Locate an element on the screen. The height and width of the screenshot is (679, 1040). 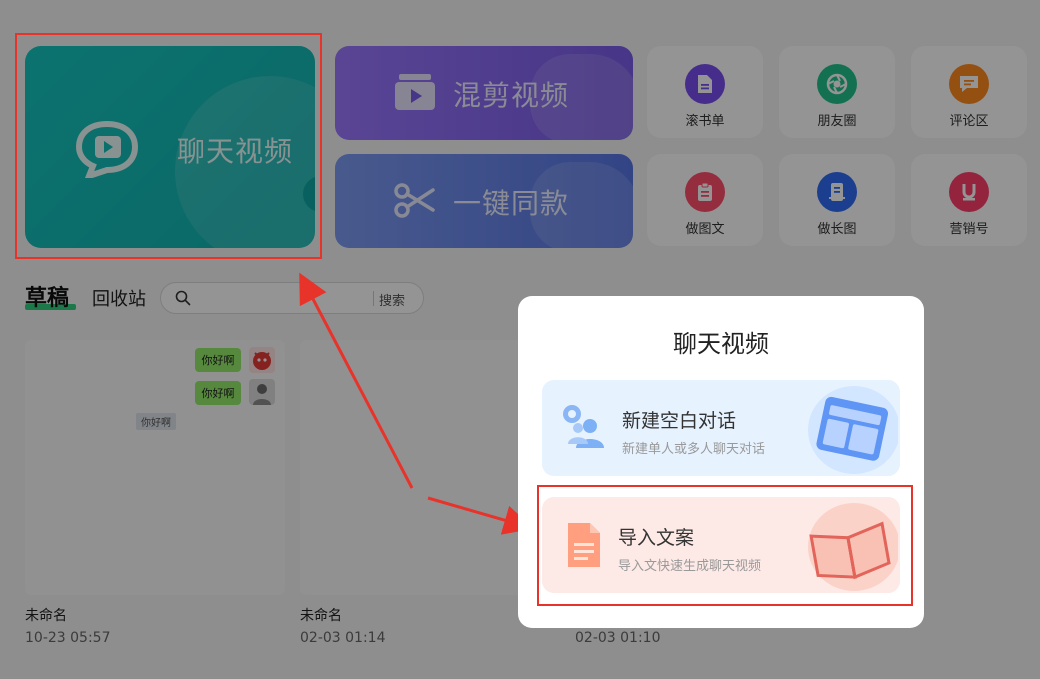
new-blank-chat-option: 新建空白对话 新建单人或多人聊天对话 is located at coordinates (721, 428).